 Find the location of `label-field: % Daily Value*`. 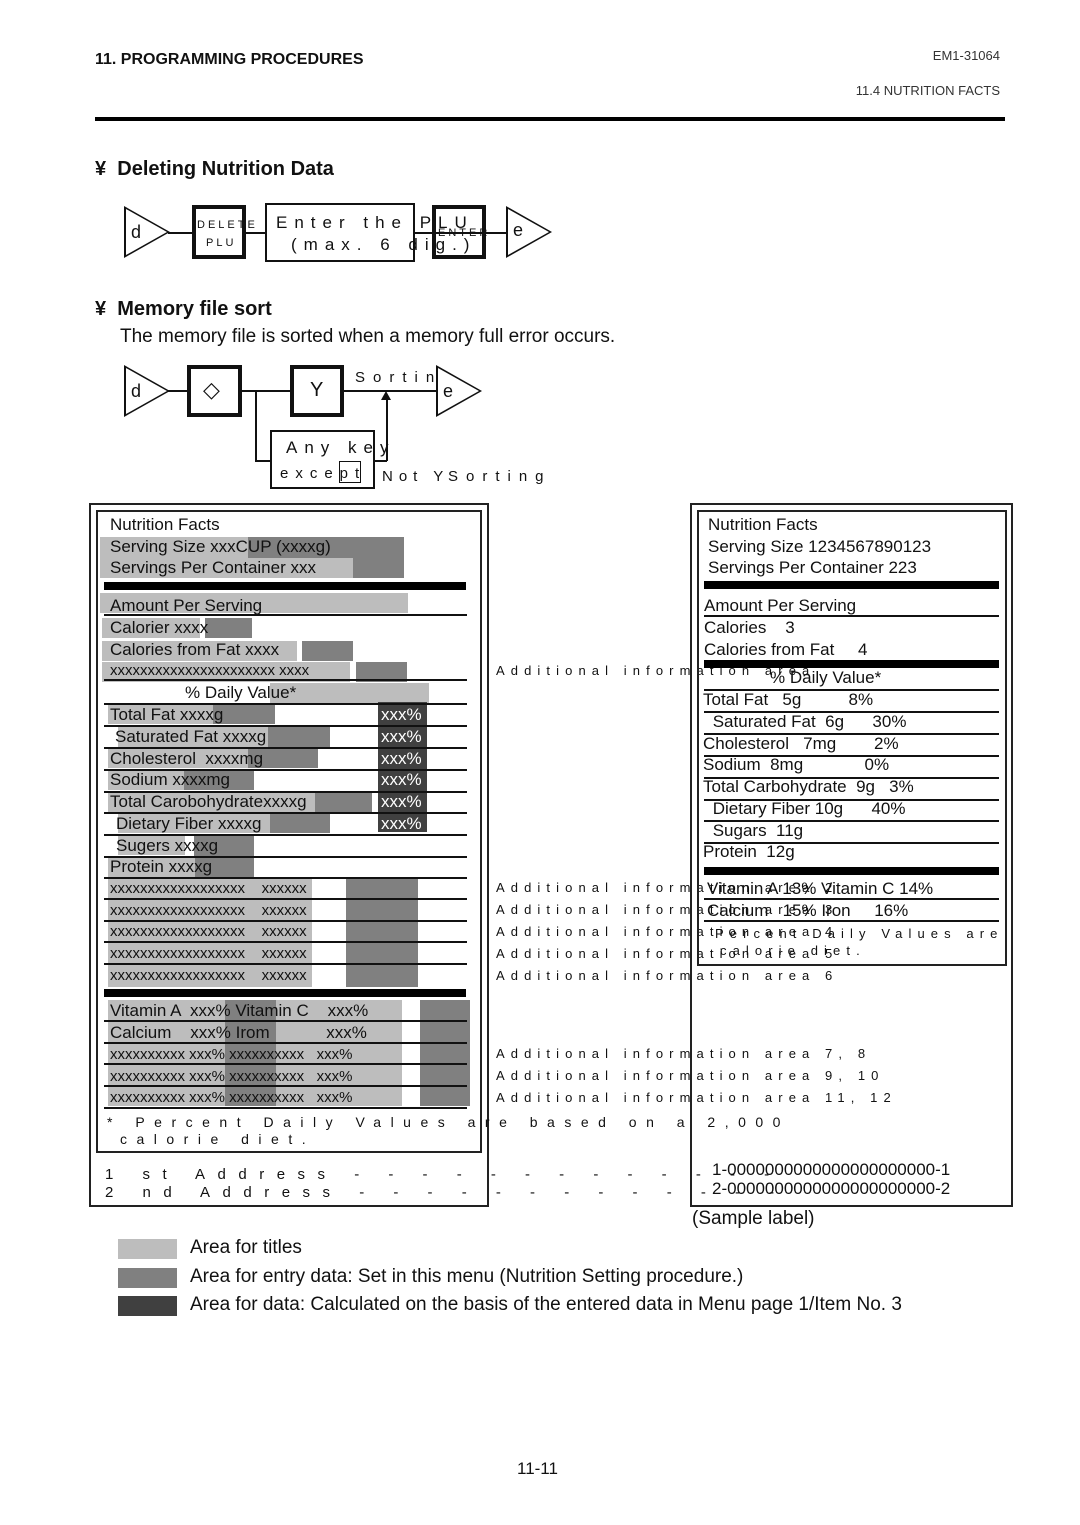

label-field: % Daily Value* is located at coordinates (241, 692).